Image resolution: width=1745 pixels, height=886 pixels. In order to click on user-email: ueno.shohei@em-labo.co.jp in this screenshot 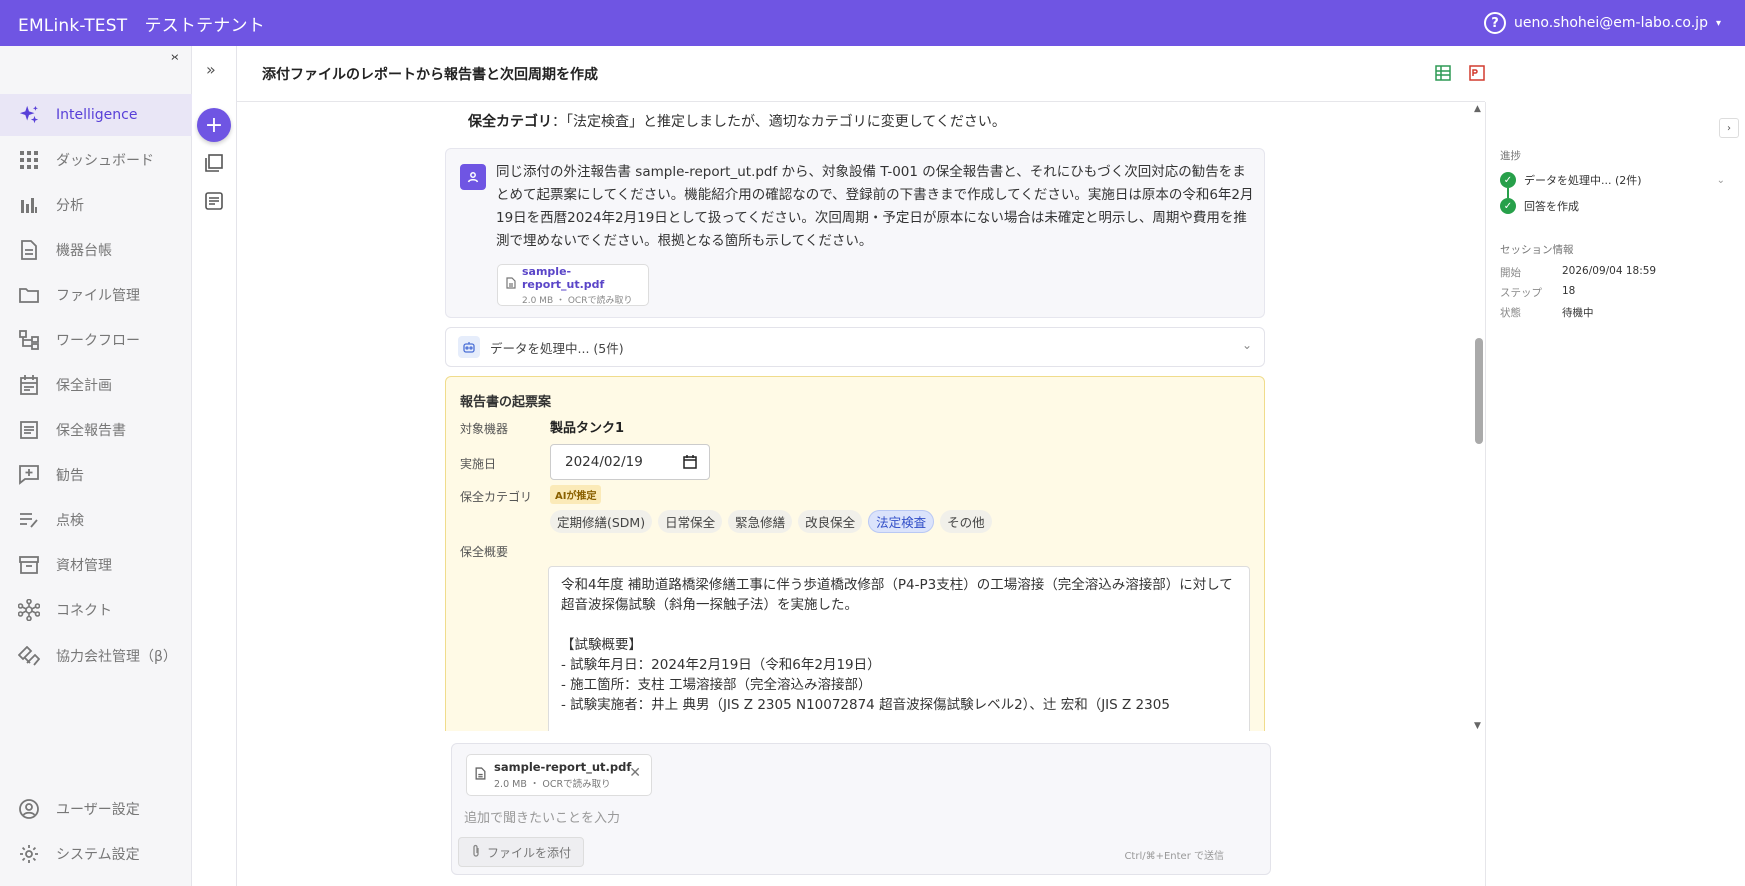, I will do `click(1611, 23)`.